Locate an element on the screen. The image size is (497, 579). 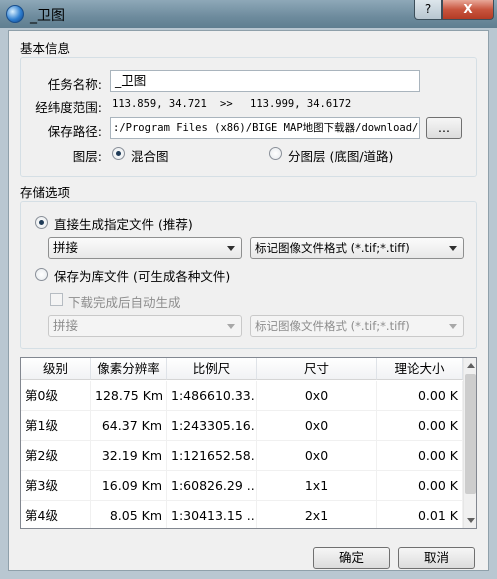
level-cell: 第2级 is located at coordinates (56, 456).